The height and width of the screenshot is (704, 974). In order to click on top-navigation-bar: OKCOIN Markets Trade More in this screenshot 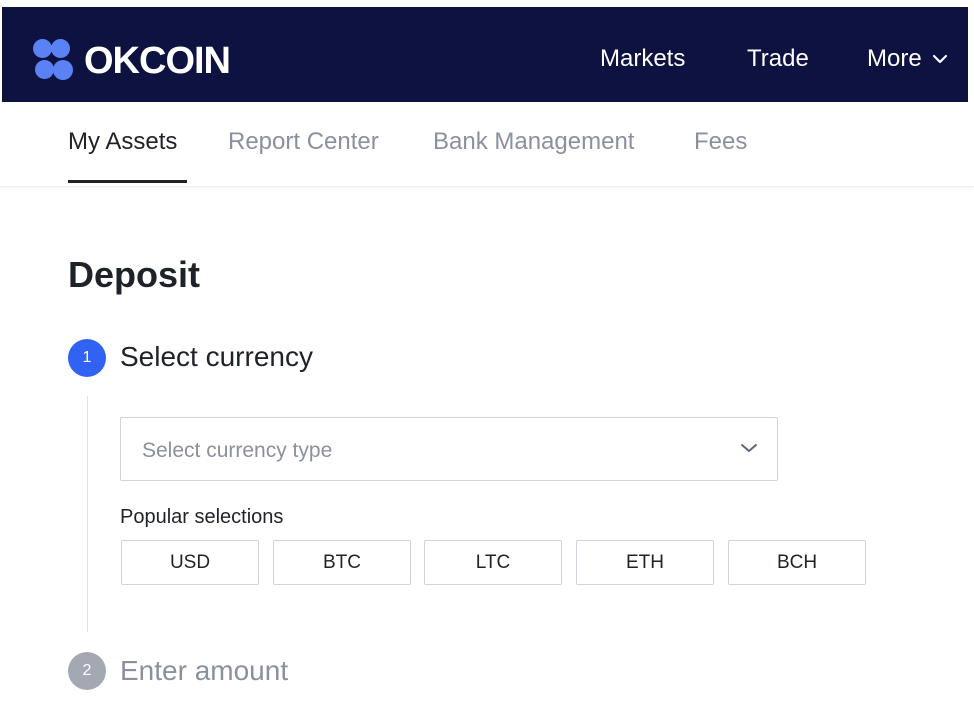, I will do `click(485, 54)`.